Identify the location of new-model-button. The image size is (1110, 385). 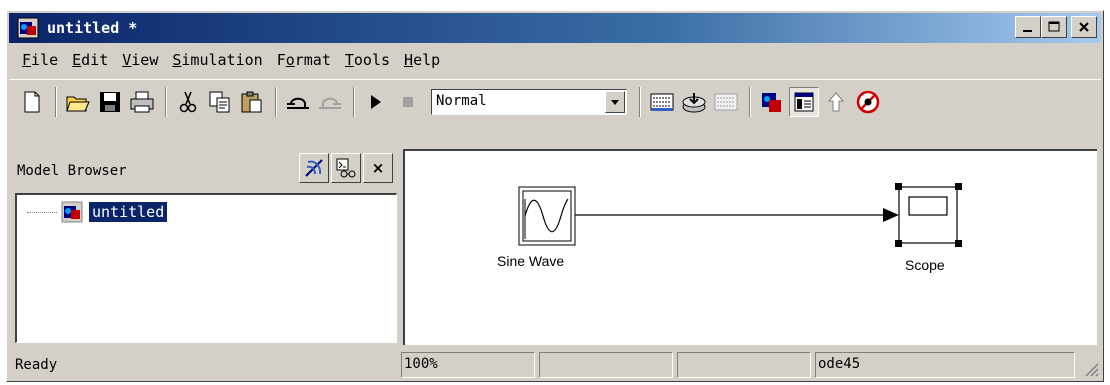
(32, 102).